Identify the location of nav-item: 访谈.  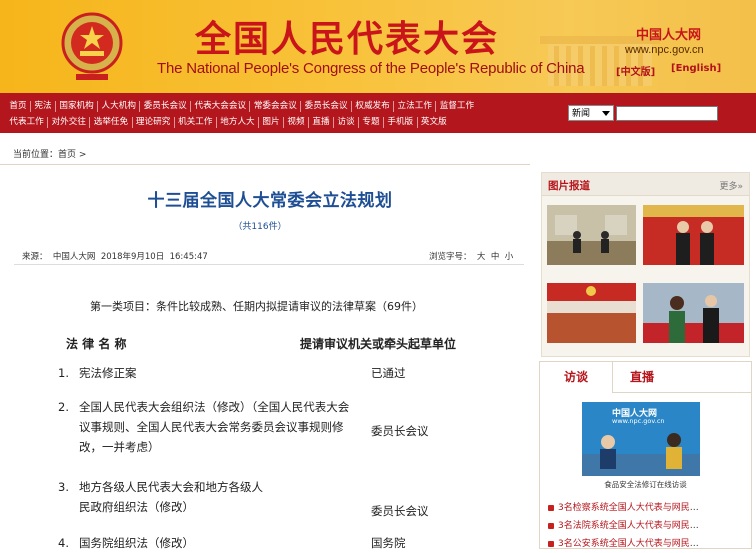
(346, 122).